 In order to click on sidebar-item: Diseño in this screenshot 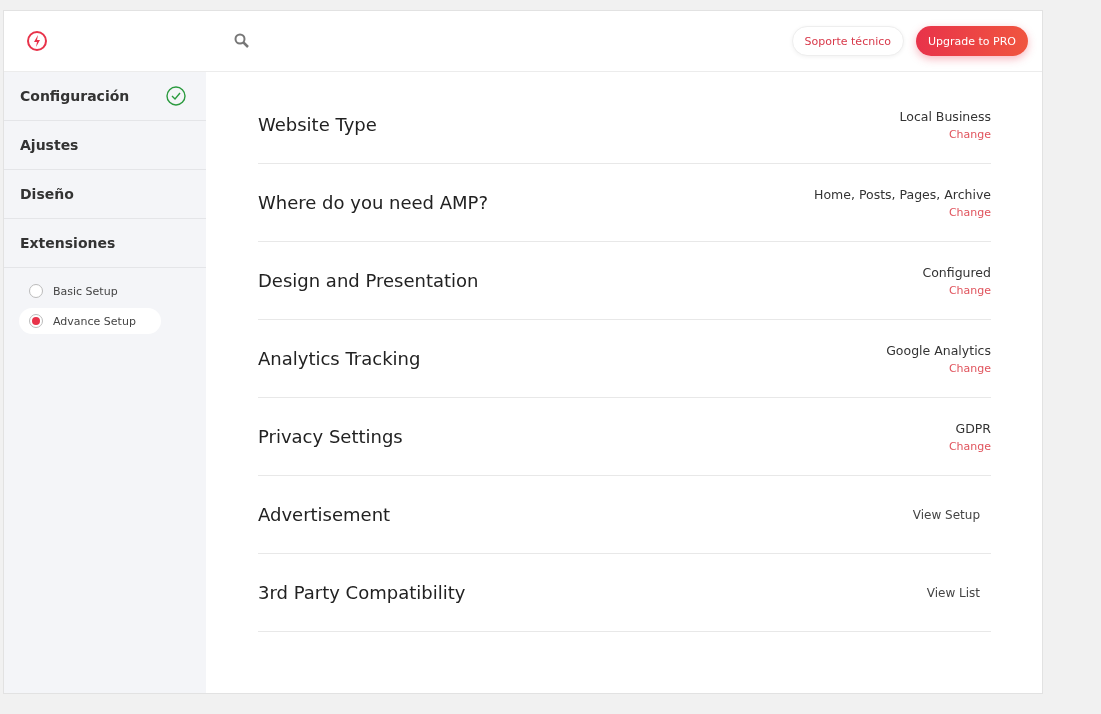, I will do `click(47, 194)`.